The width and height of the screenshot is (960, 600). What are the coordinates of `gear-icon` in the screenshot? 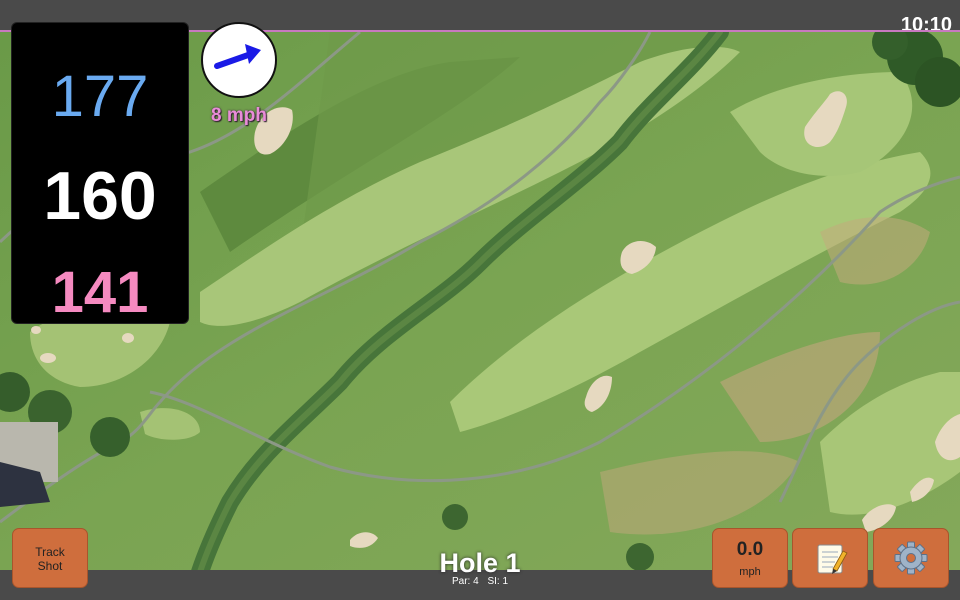 It's located at (911, 558).